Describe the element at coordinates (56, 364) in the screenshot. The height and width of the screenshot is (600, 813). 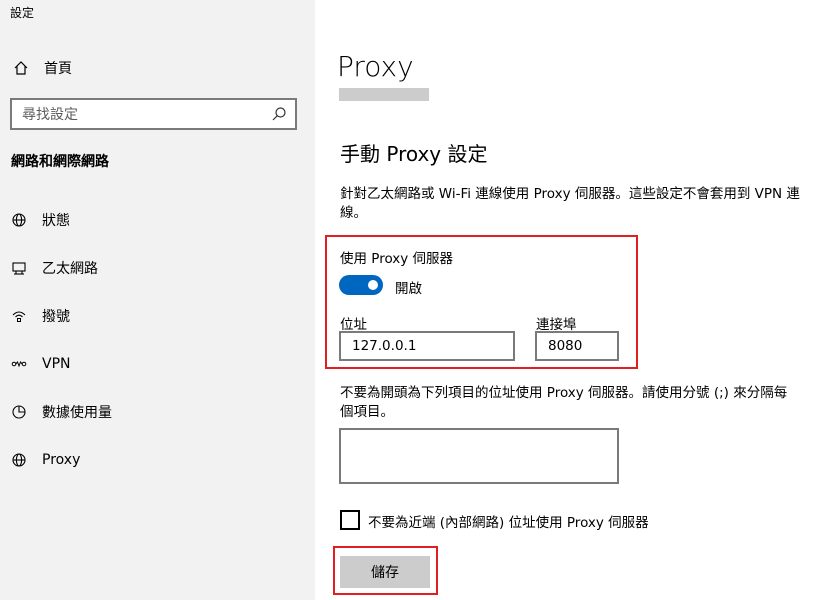
I see `sidebar-item-label: VPN` at that location.